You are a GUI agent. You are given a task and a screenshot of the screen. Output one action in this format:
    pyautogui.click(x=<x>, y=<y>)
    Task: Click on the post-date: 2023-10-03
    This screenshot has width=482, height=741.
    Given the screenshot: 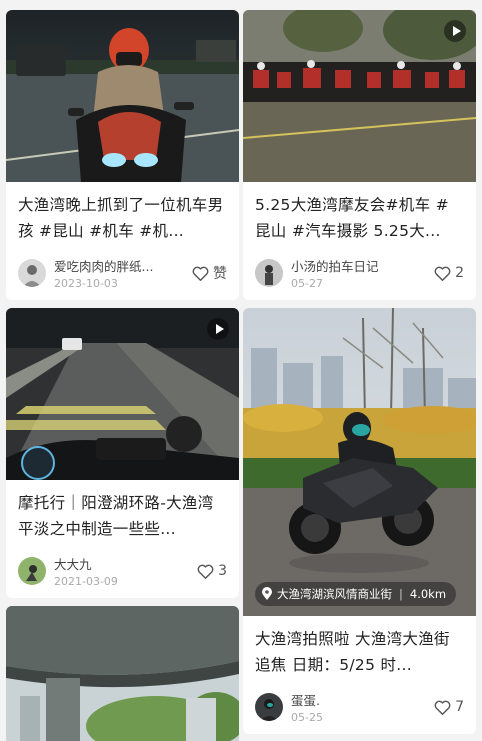 What is the action you would take?
    pyautogui.click(x=86, y=283)
    